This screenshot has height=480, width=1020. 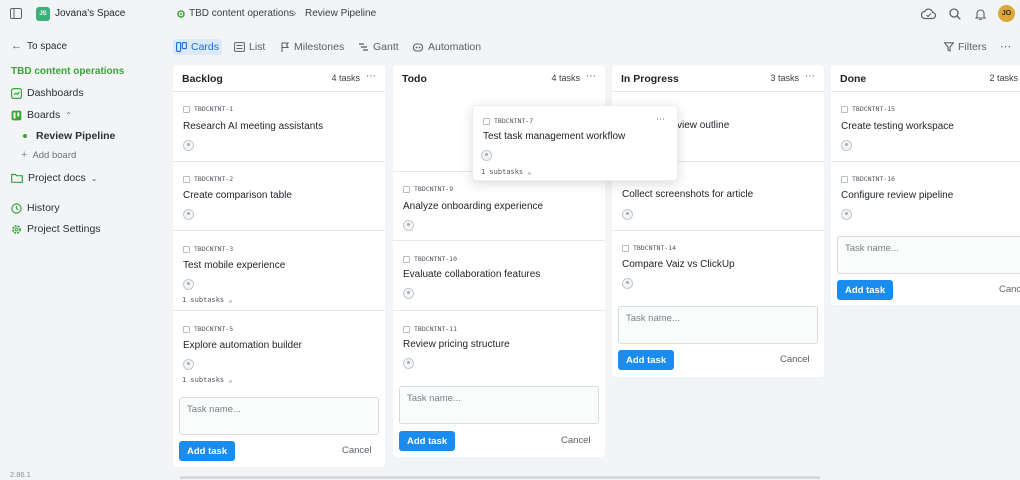 I want to click on task-card: TBDCNTNT-14 Compare Vaiz vs ClickUp, so click(x=718, y=265).